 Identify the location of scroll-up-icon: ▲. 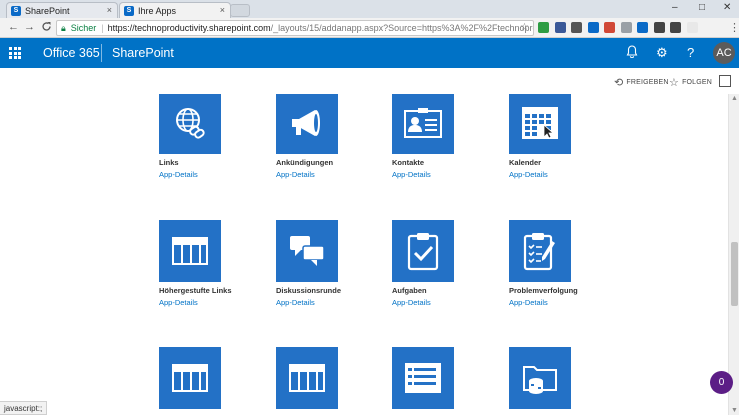
(734, 98).